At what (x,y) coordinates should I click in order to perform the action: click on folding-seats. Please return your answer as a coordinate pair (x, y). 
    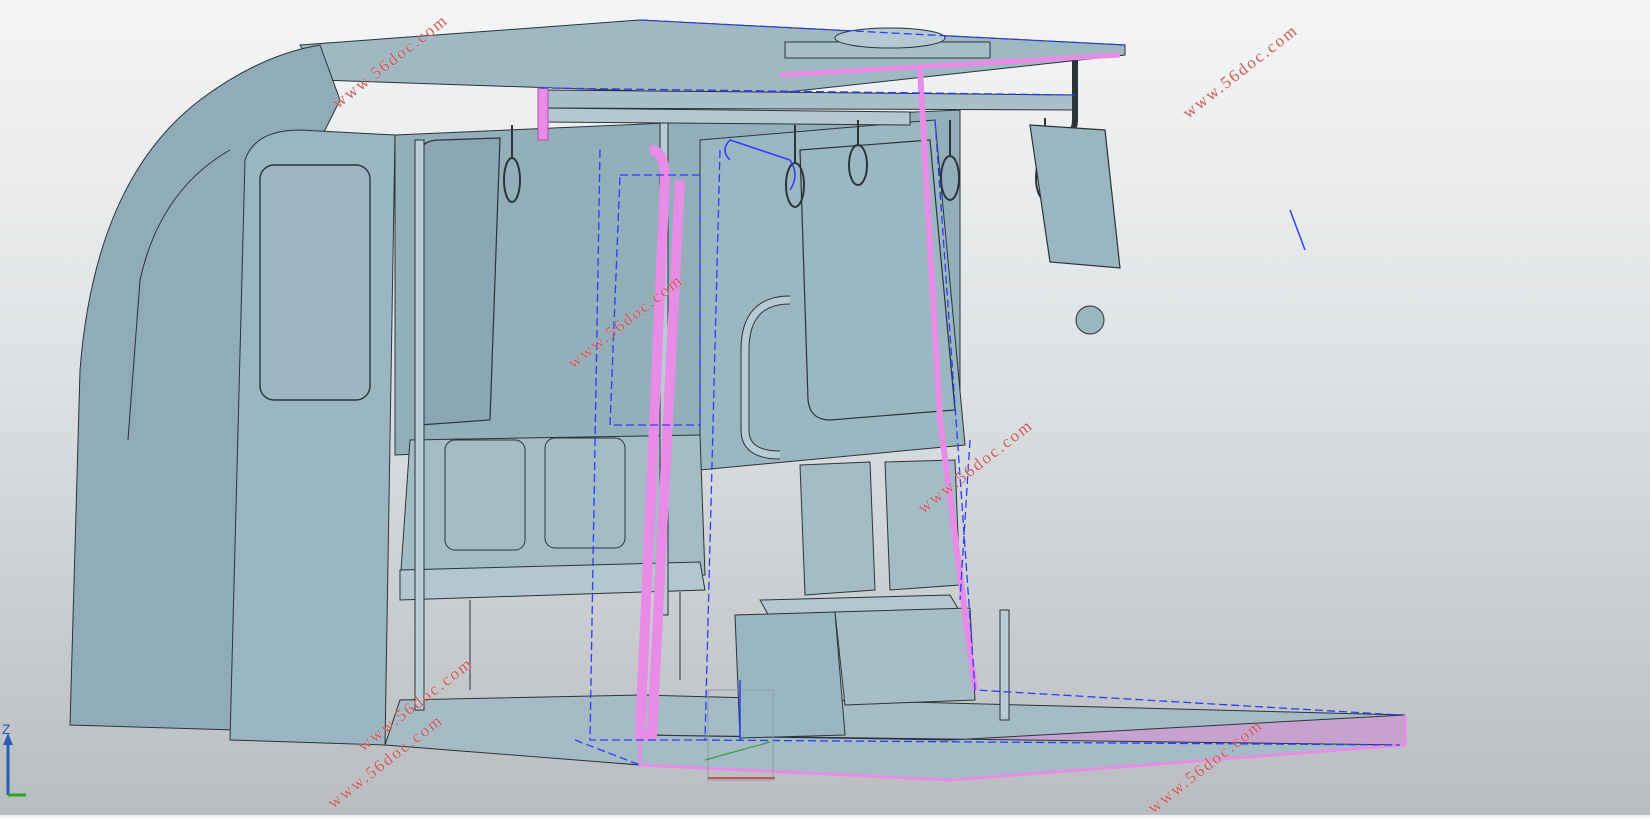
    Looking at the image, I should click on (860, 539).